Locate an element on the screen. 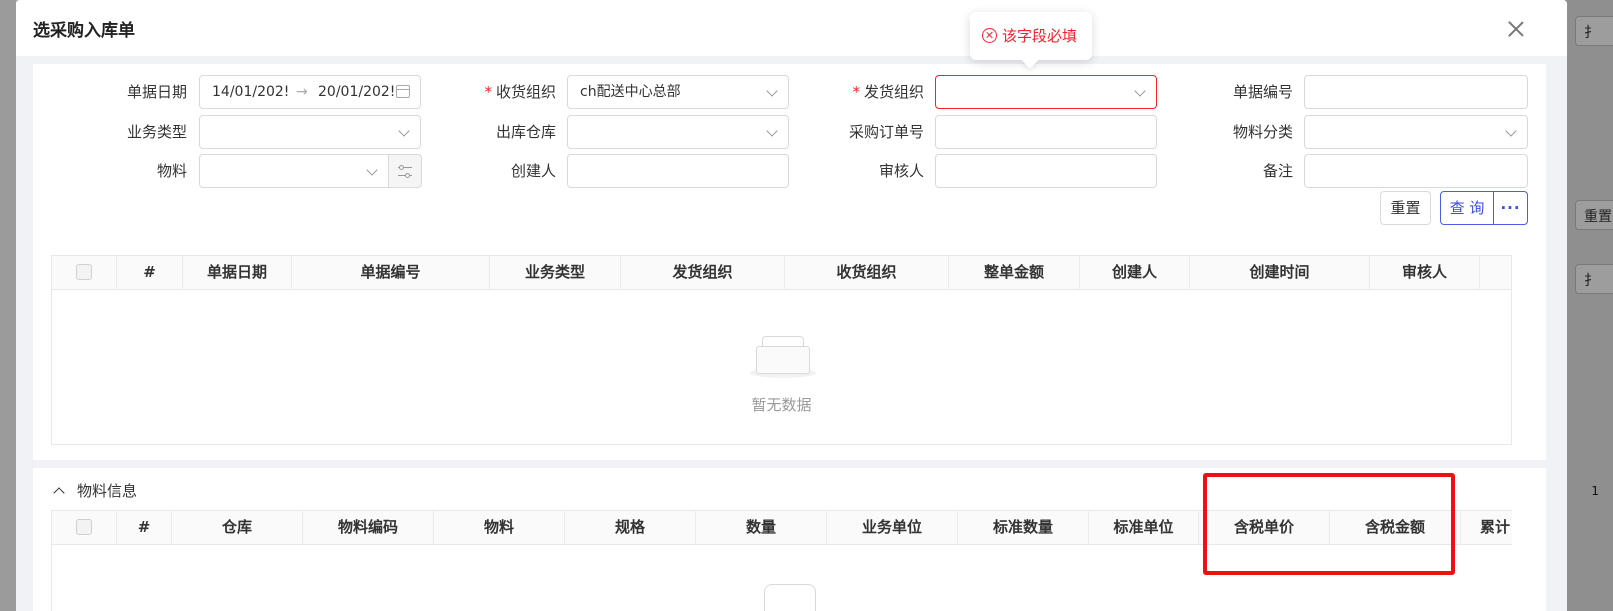  remark-input is located at coordinates (1416, 171).